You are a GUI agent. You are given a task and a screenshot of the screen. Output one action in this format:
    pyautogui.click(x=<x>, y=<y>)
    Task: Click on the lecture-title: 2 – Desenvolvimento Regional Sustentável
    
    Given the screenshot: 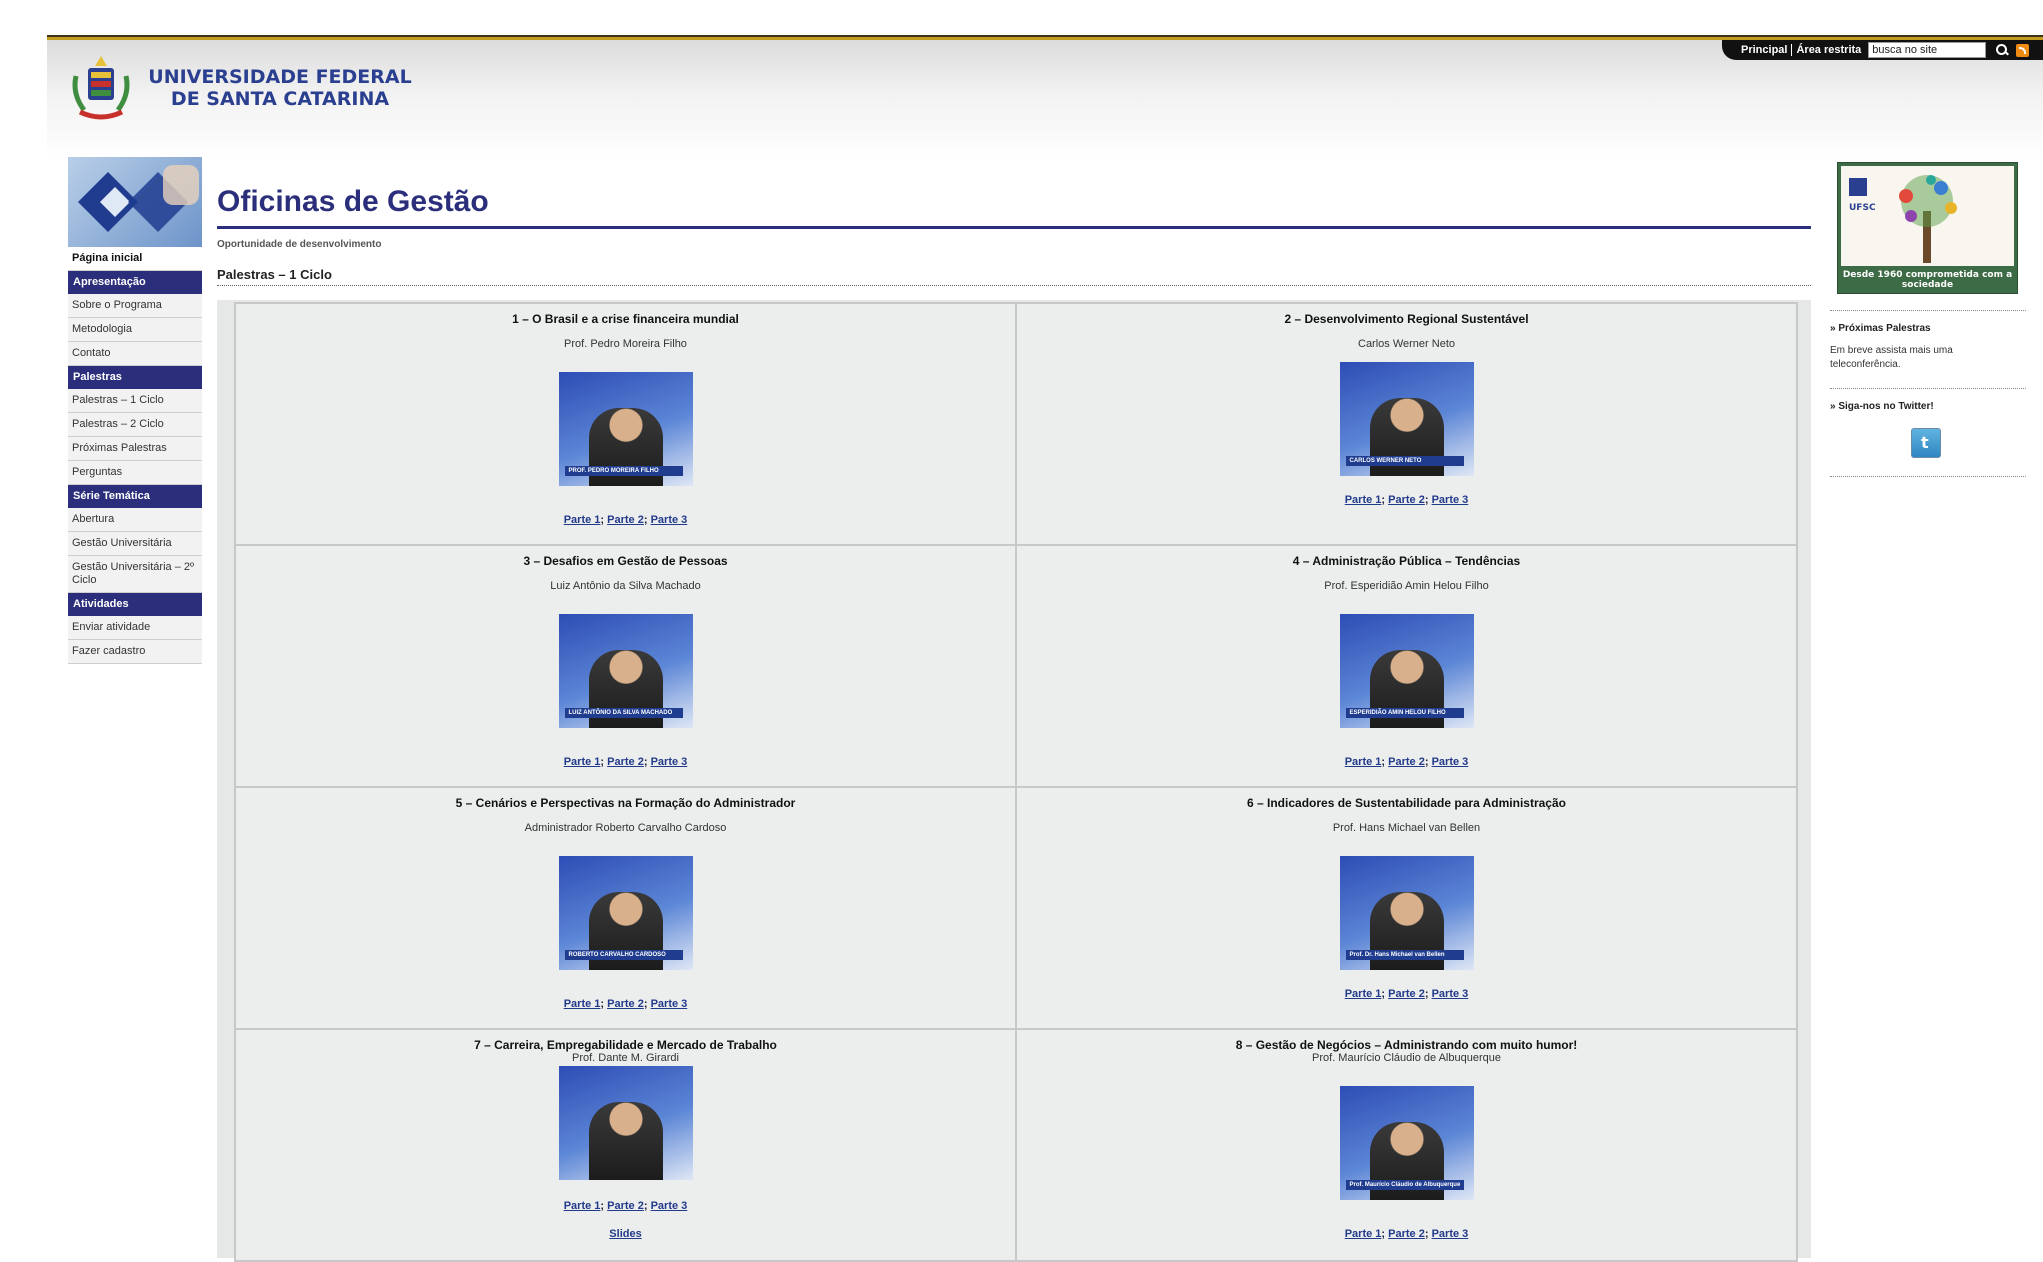 What is the action you would take?
    pyautogui.click(x=1406, y=319)
    